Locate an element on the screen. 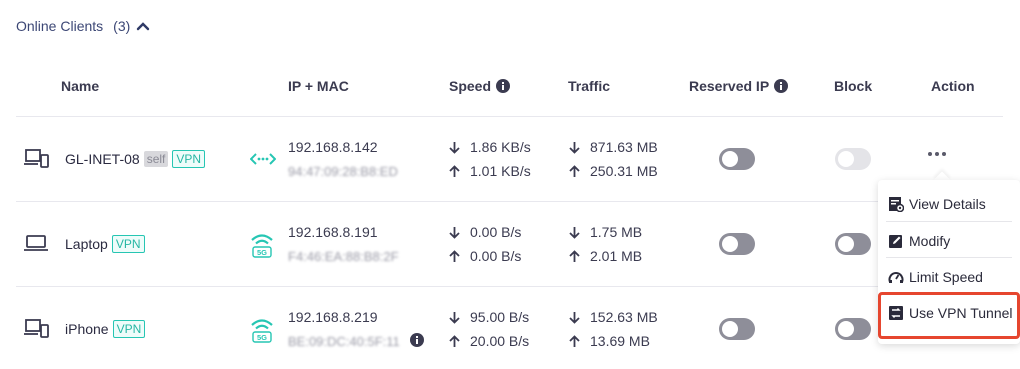 This screenshot has height=369, width=1020. menu-item-view-details: View Details is located at coordinates (937, 204).